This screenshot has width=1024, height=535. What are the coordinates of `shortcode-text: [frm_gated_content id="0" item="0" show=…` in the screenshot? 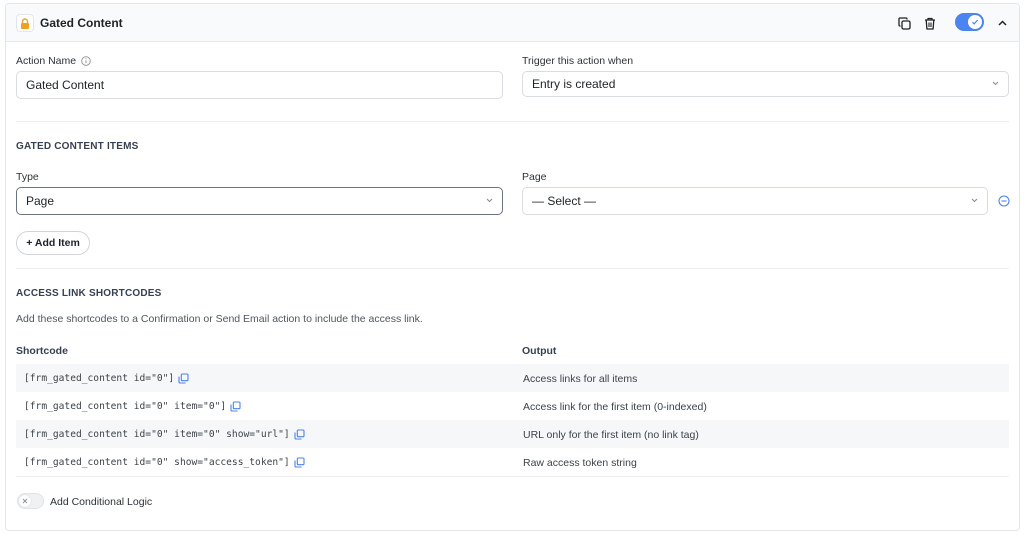 It's located at (157, 434).